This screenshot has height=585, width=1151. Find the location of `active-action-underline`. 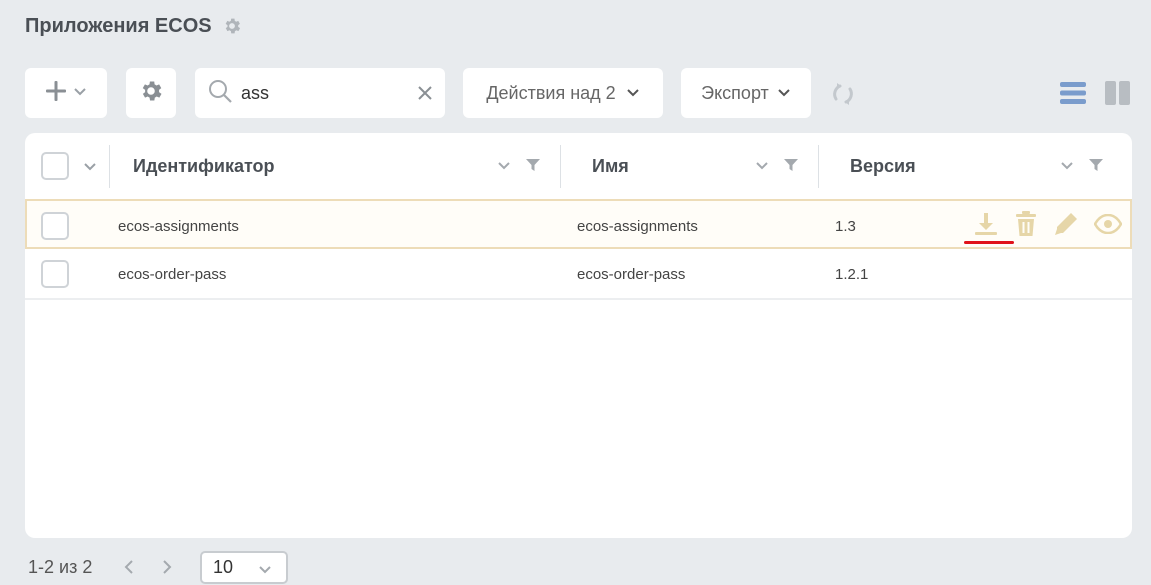

active-action-underline is located at coordinates (989, 242).